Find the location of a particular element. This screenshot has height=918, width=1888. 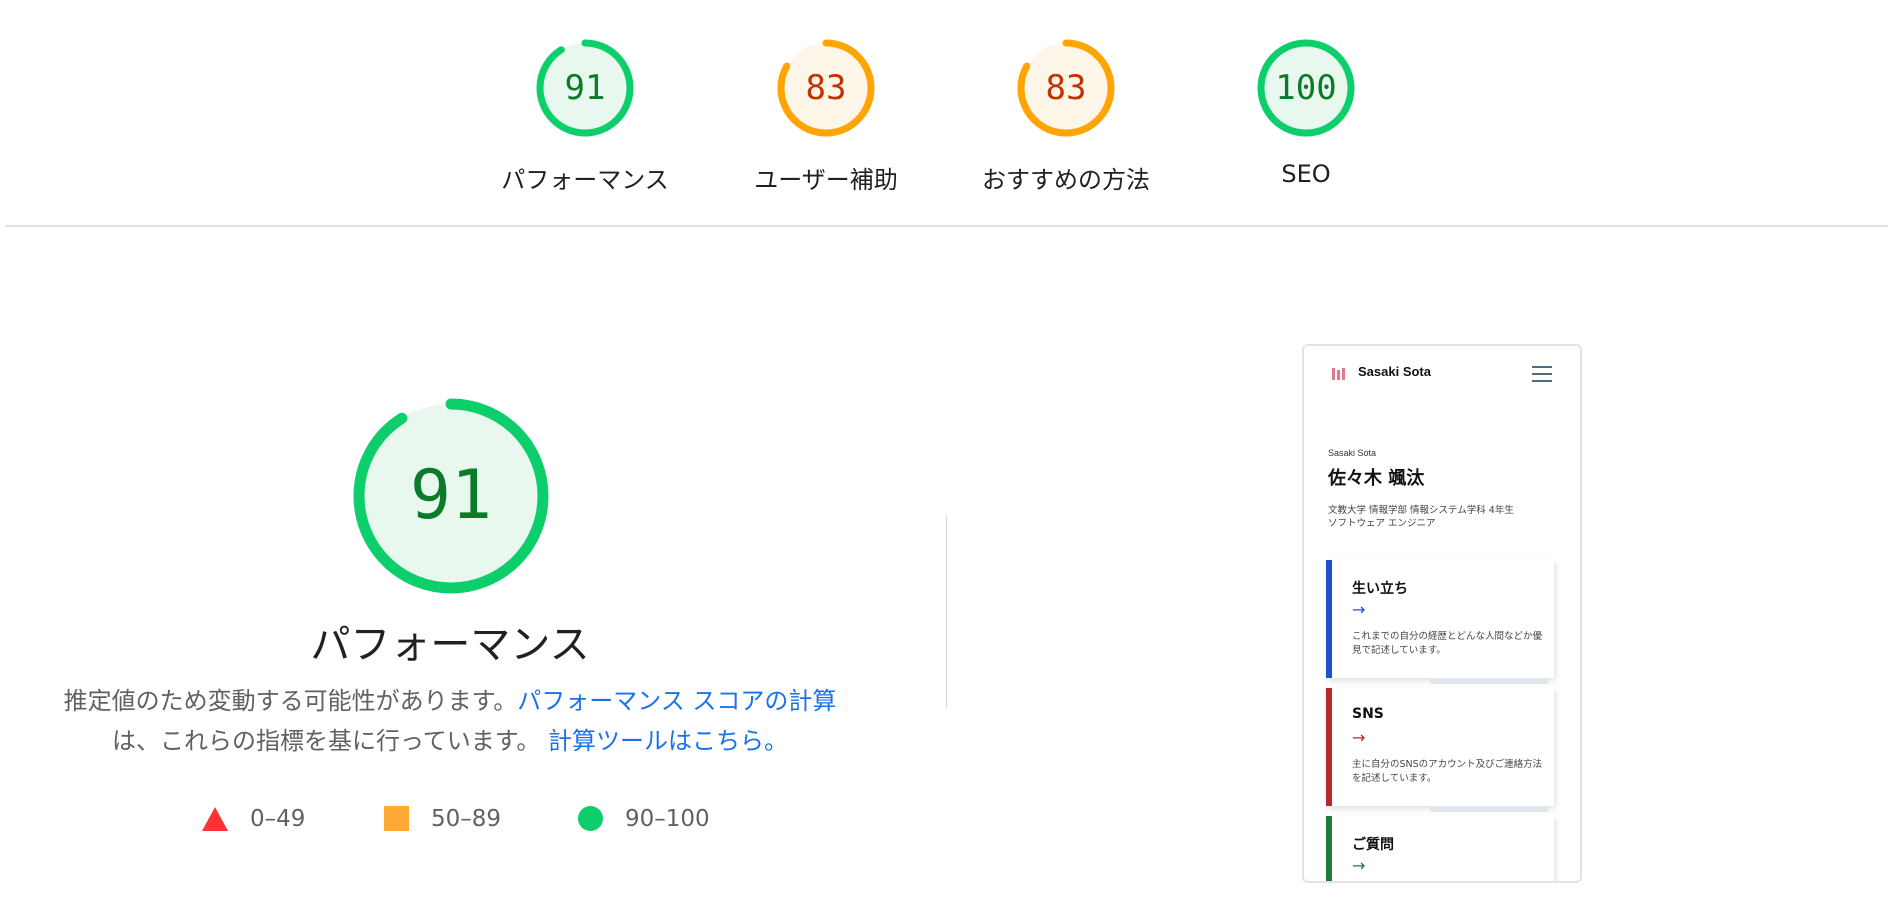

score-calculation-link: パフォーマンス スコアの計算 is located at coordinates (676, 701).